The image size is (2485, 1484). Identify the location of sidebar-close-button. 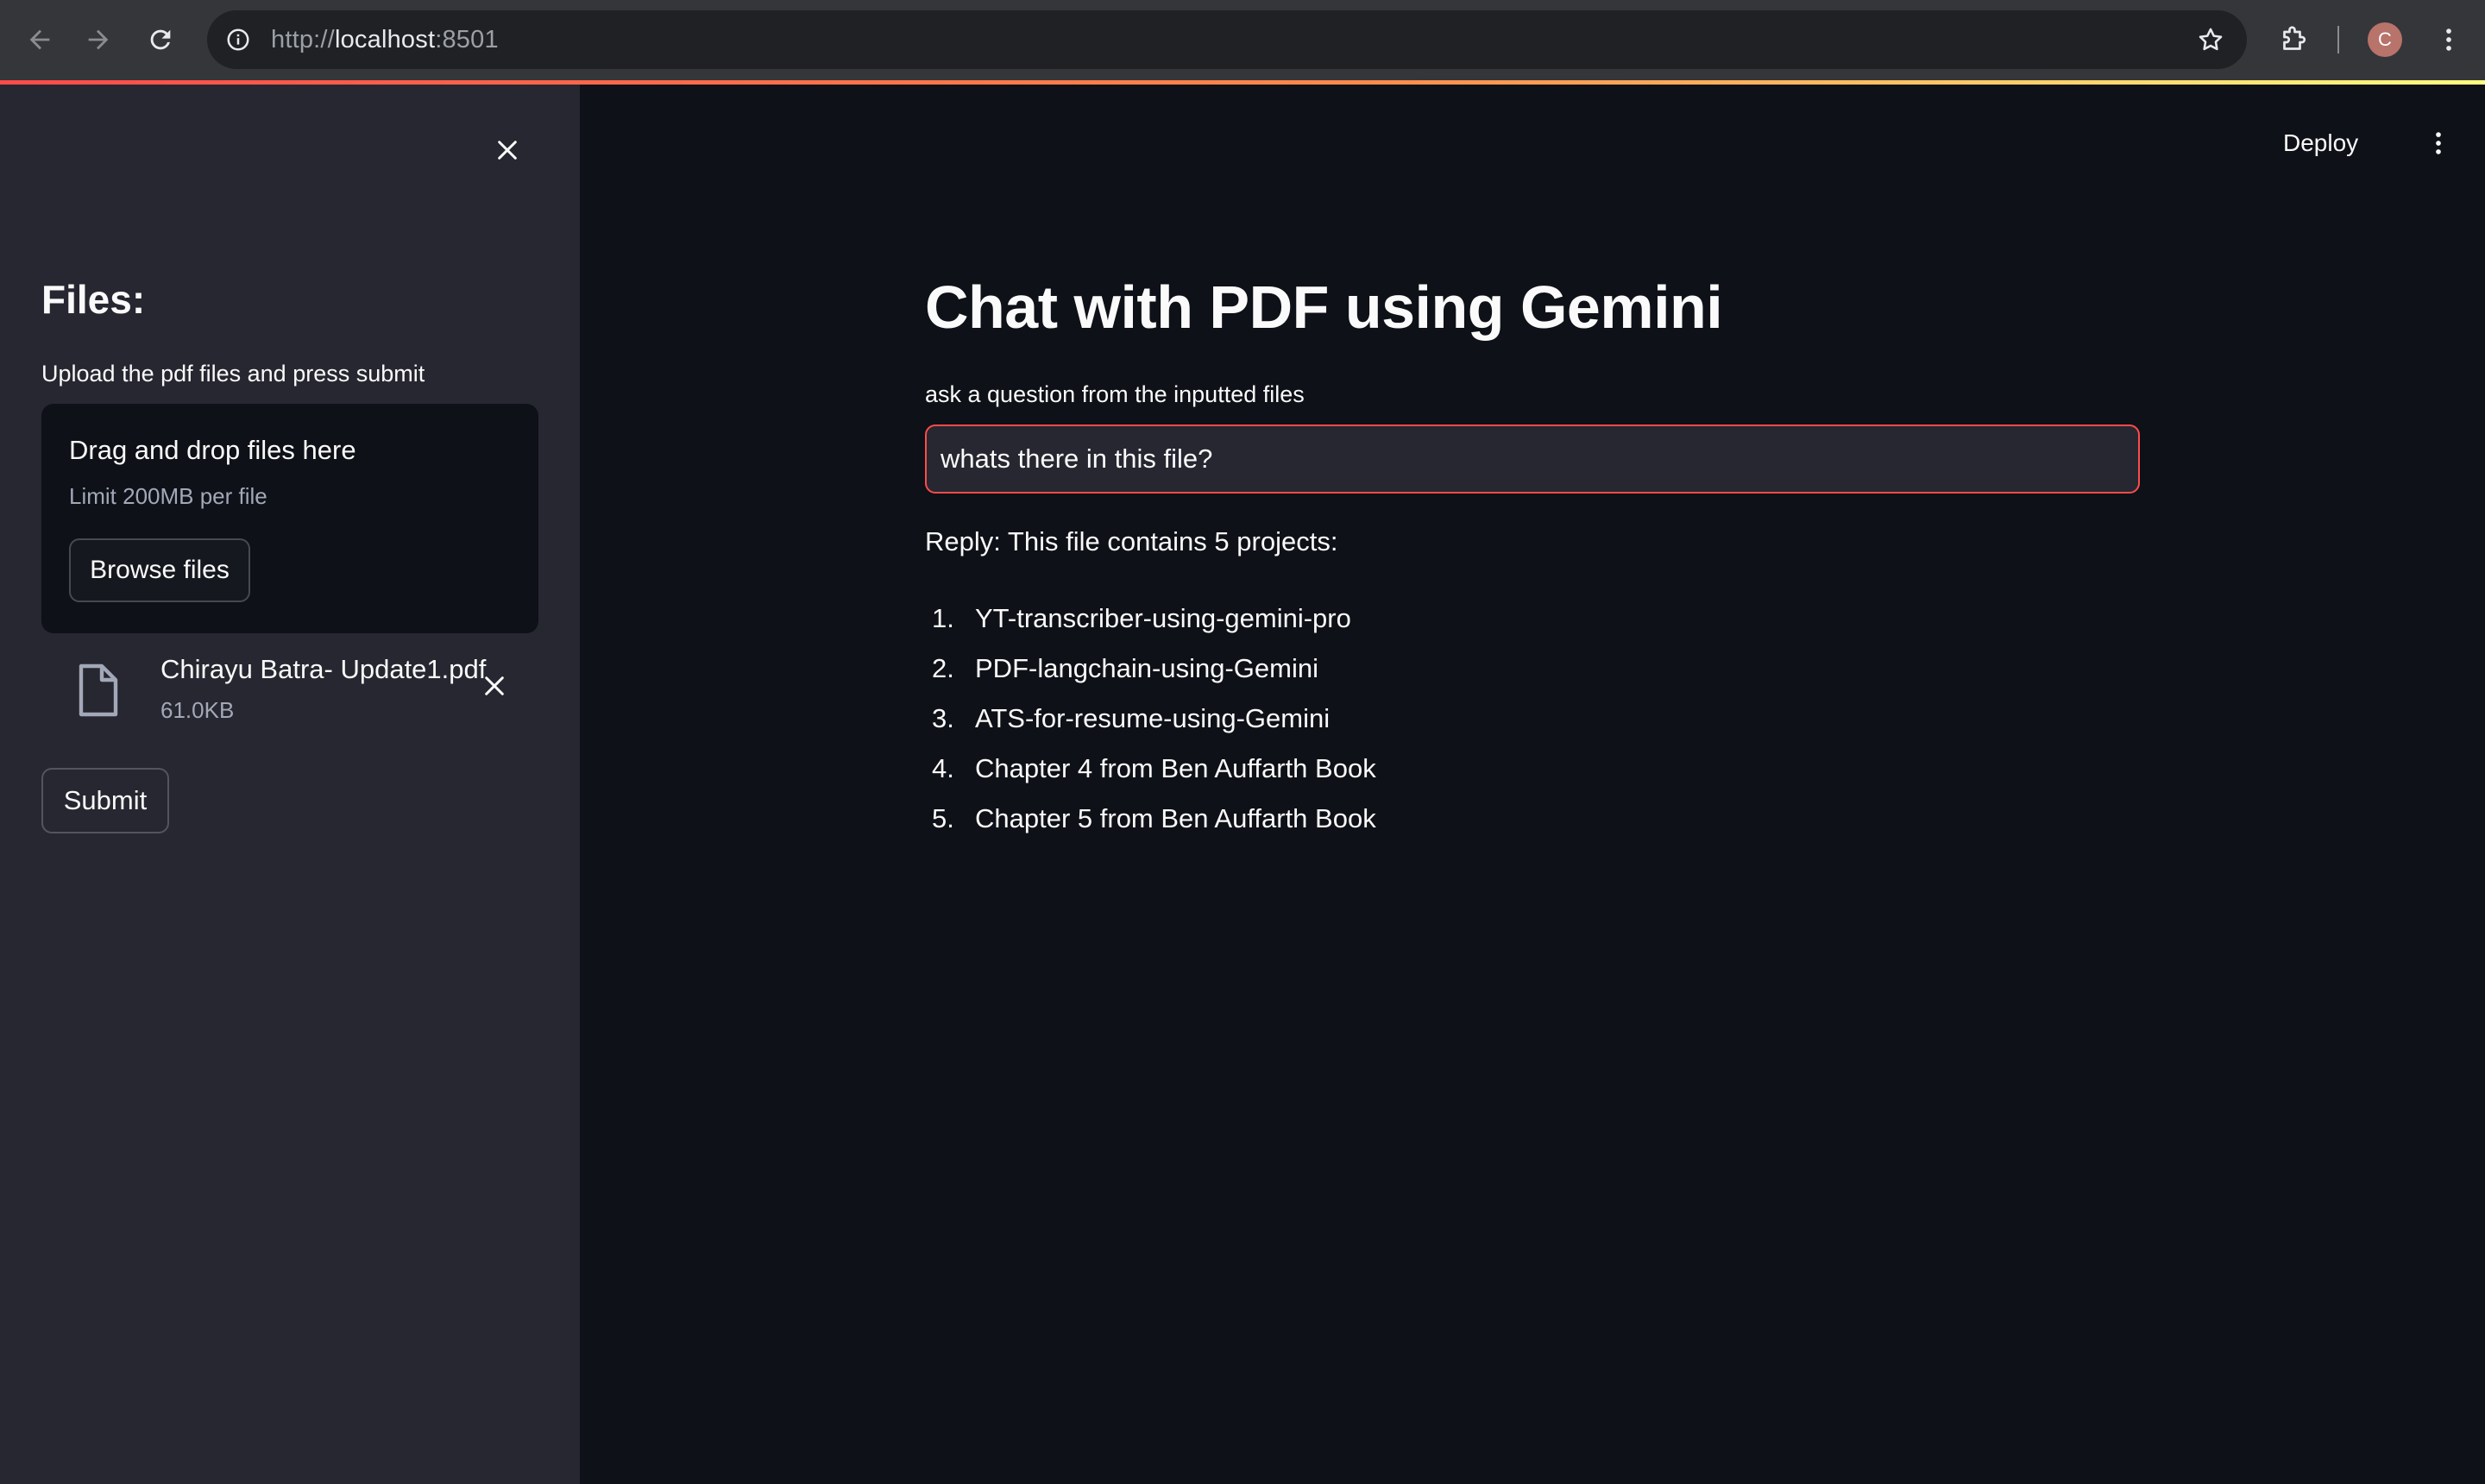
(507, 150).